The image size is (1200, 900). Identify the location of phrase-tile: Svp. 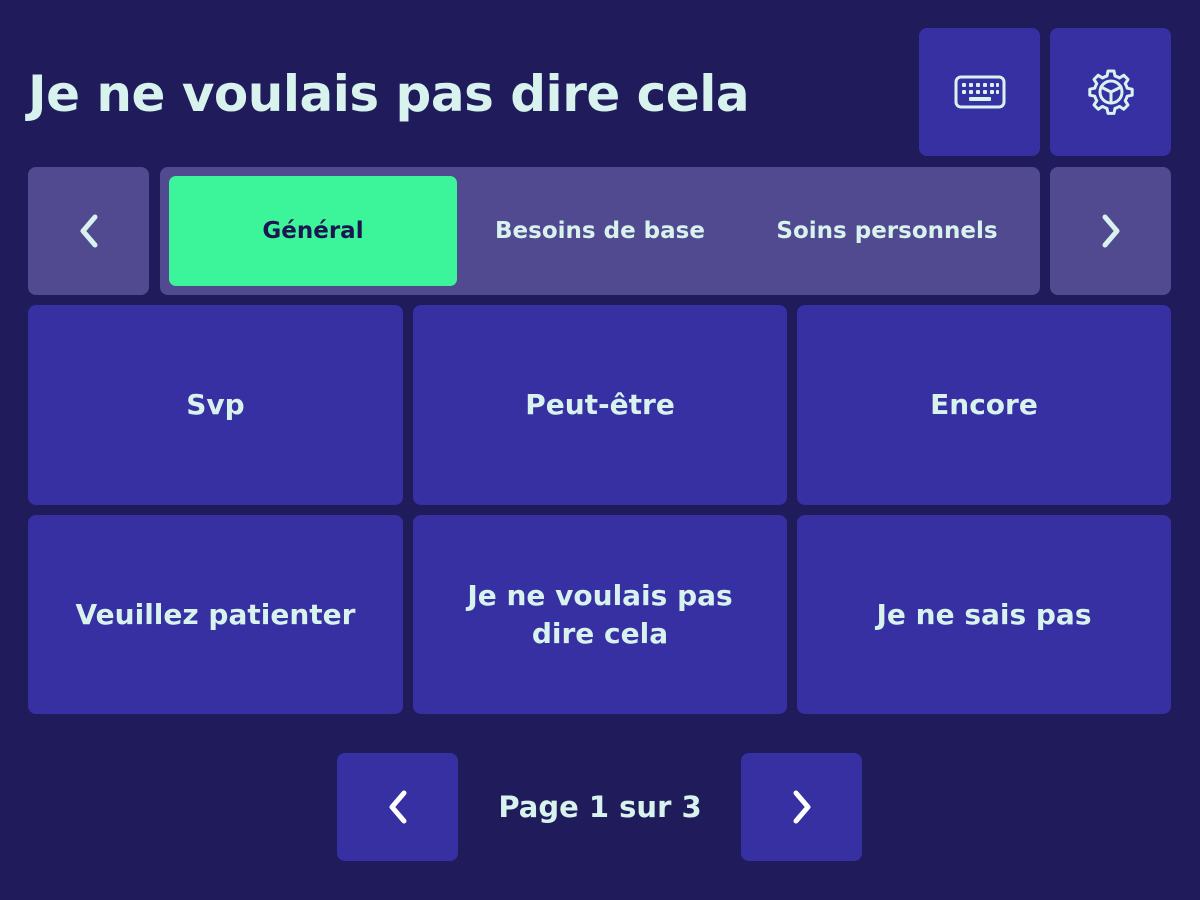
(215, 405).